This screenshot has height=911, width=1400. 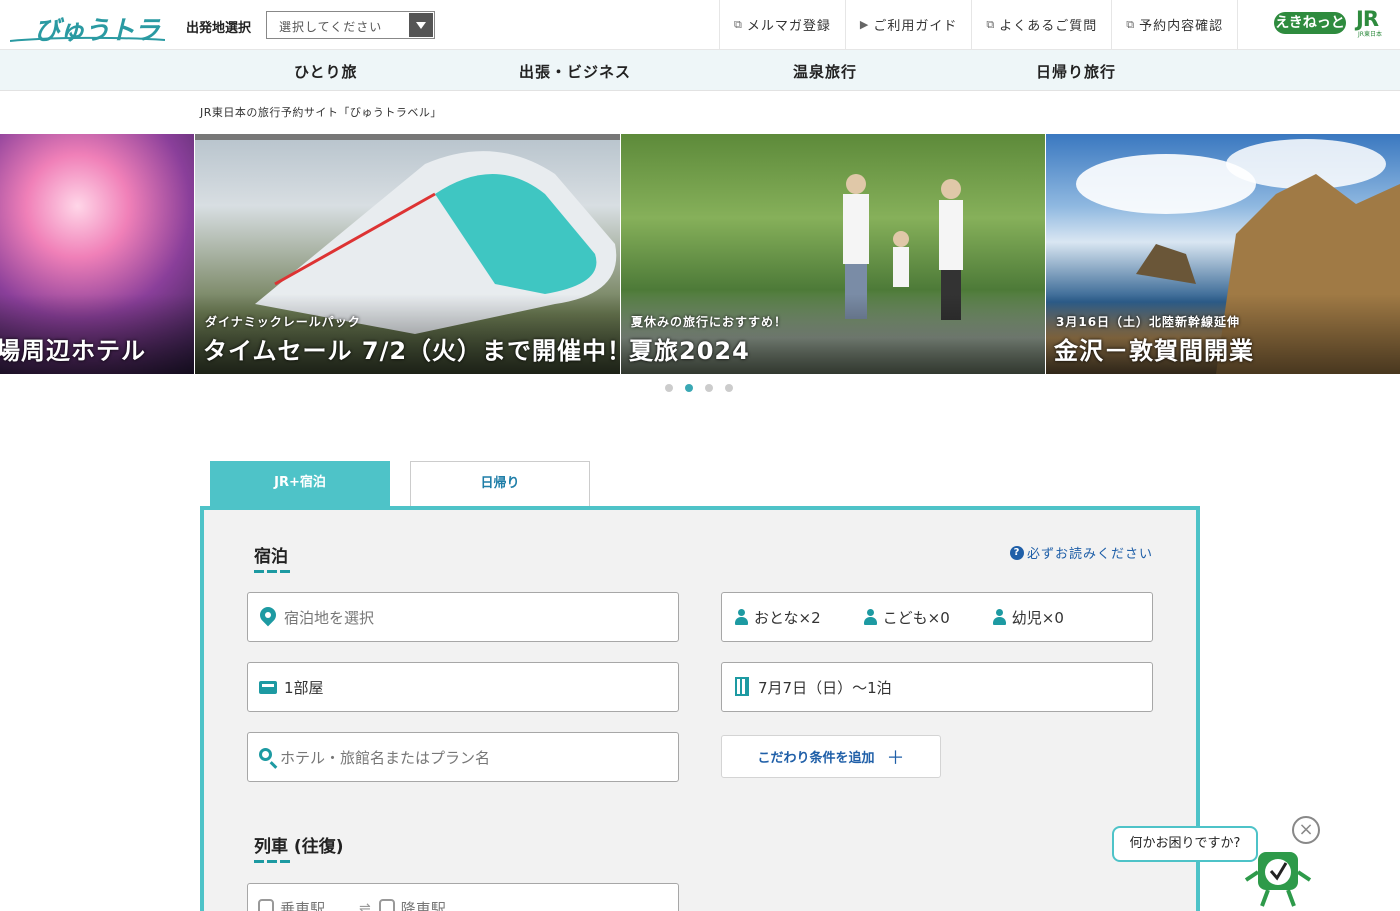 I want to click on top-links: ⧉ メルマガ登録 ▶ ご利用ガイド ⧉ よくあるご質問 ⧉ 予約内容確認, so click(x=979, y=24).